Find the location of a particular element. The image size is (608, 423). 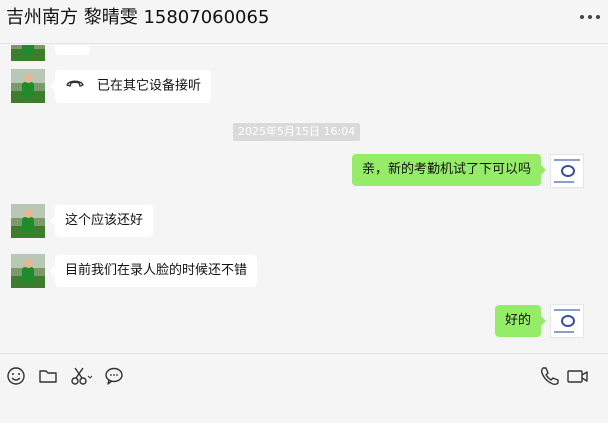

screenshot-scissors-icon is located at coordinates (82, 376).